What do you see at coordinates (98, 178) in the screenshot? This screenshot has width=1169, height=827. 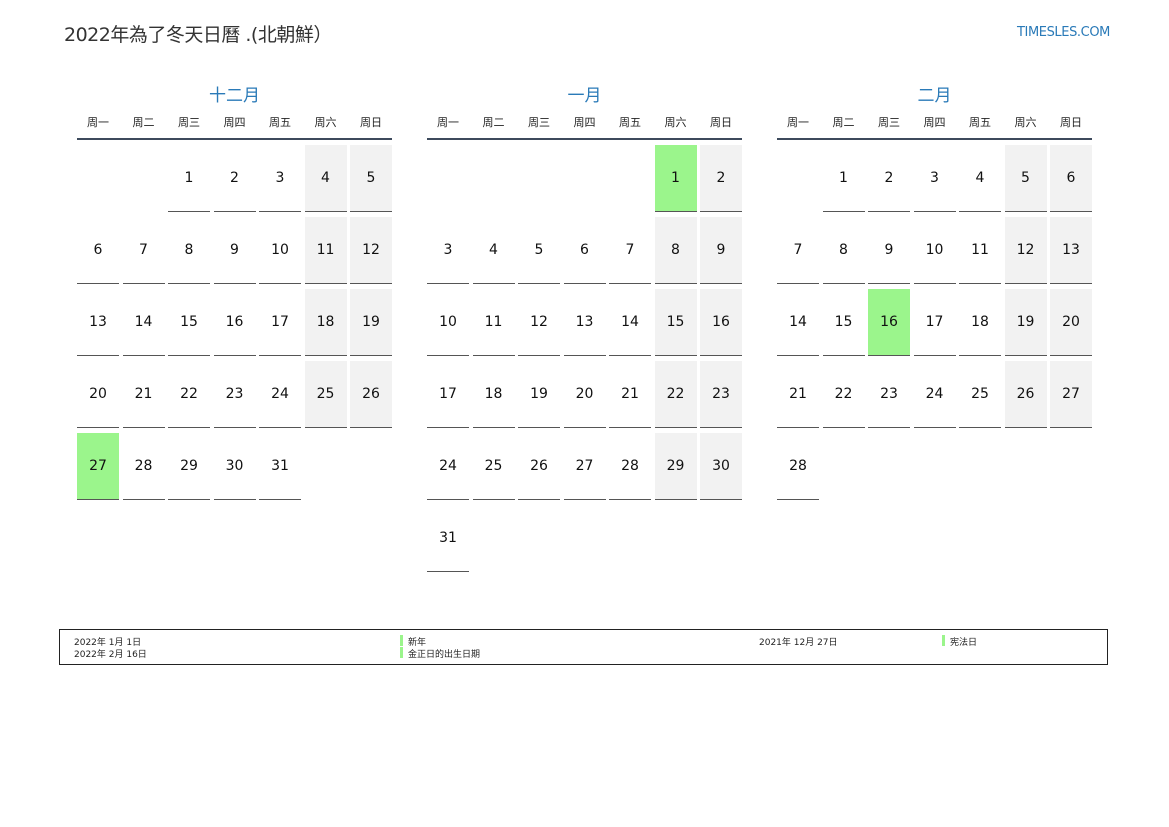 I see `empty-day-cell` at bounding box center [98, 178].